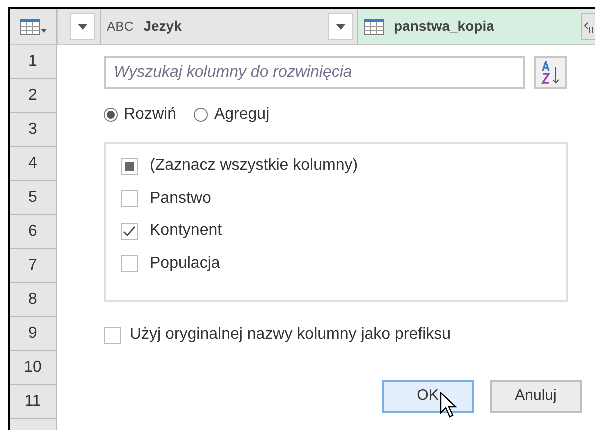  I want to click on row-number: 2, so click(33, 96).